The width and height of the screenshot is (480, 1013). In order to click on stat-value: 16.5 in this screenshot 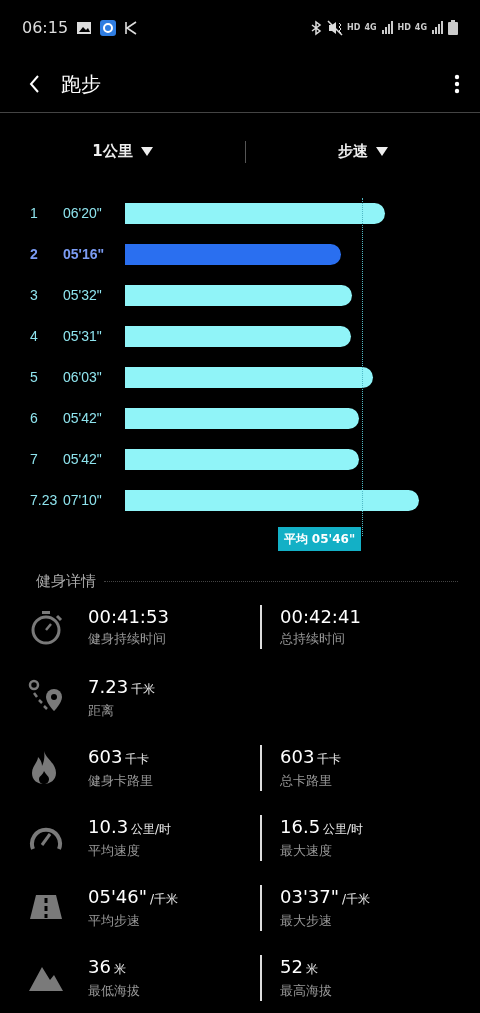, I will do `click(300, 826)`.